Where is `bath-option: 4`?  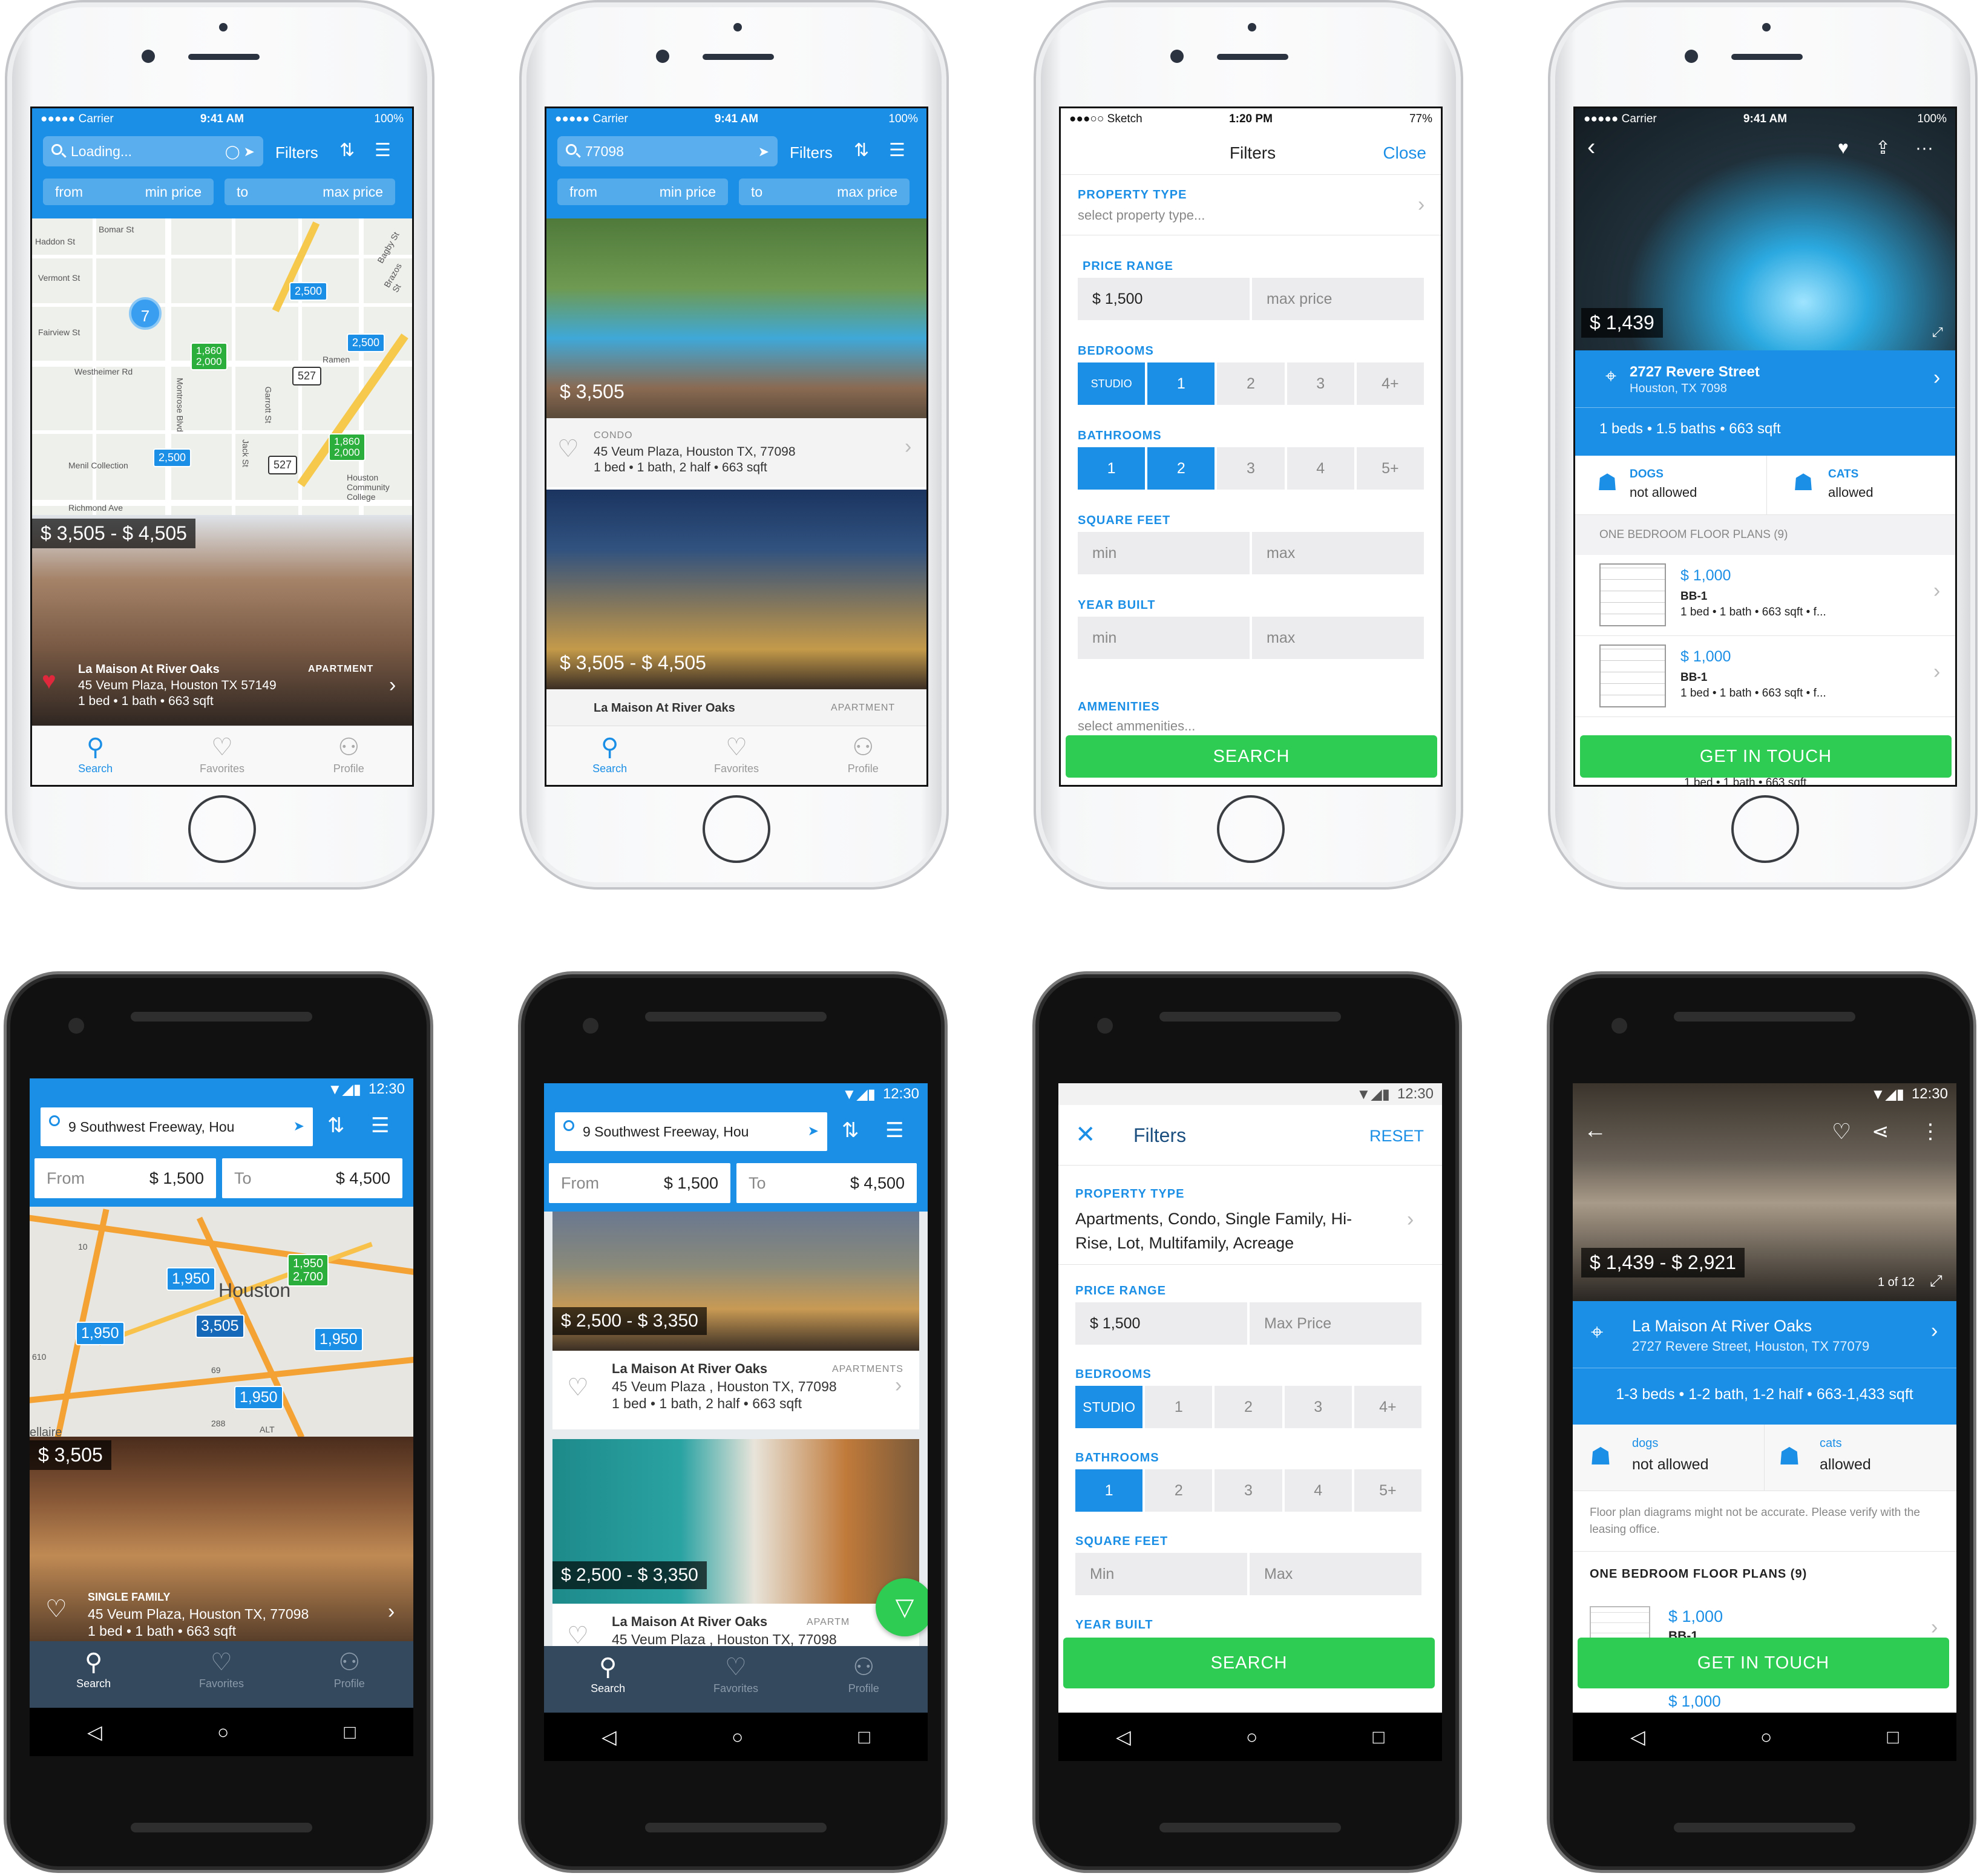
bath-option: 4 is located at coordinates (1318, 1490).